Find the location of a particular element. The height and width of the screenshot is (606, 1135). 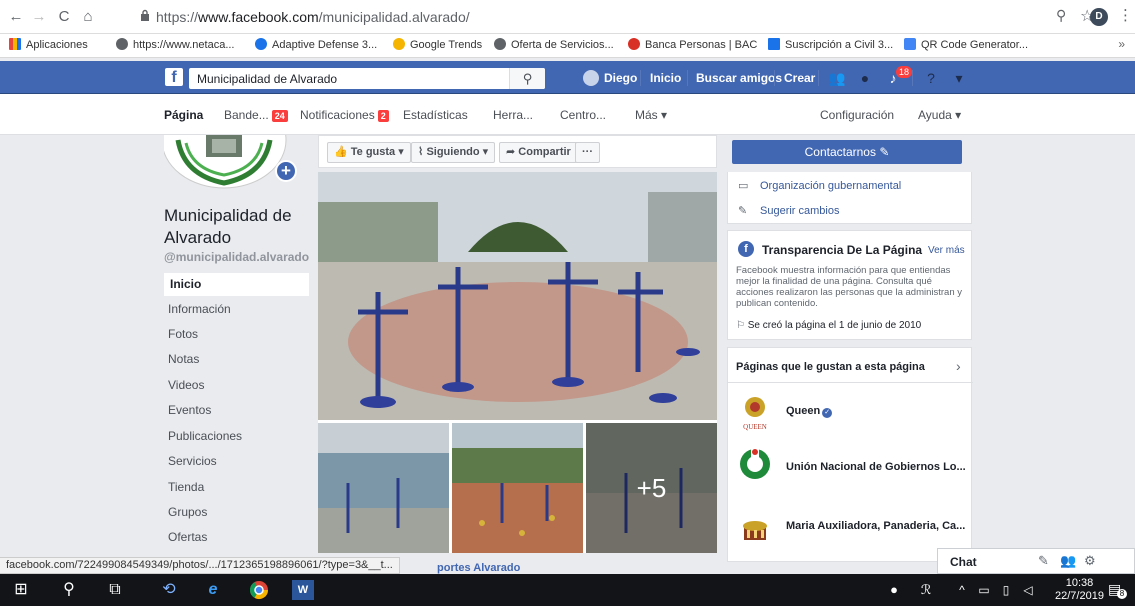

tab-help: Ayuda ▾ is located at coordinates (939, 115).